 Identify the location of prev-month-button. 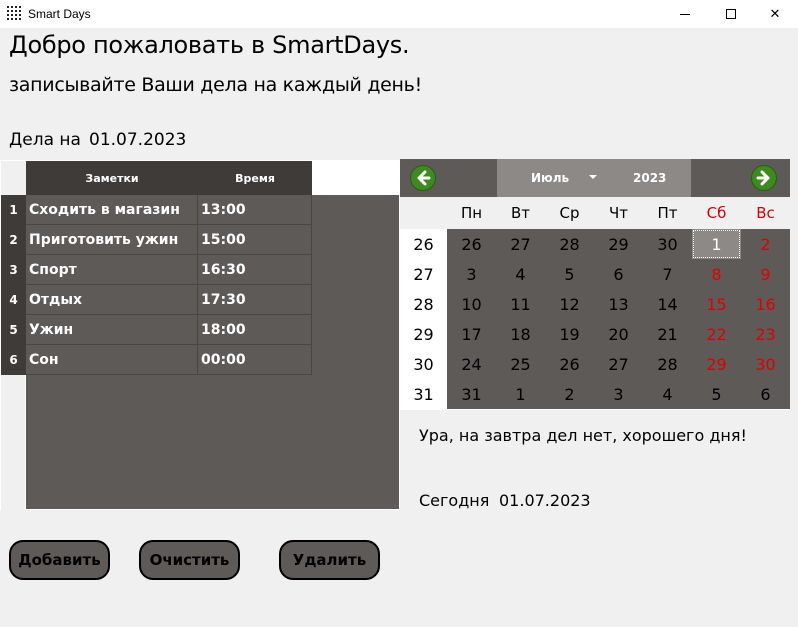
(423, 178).